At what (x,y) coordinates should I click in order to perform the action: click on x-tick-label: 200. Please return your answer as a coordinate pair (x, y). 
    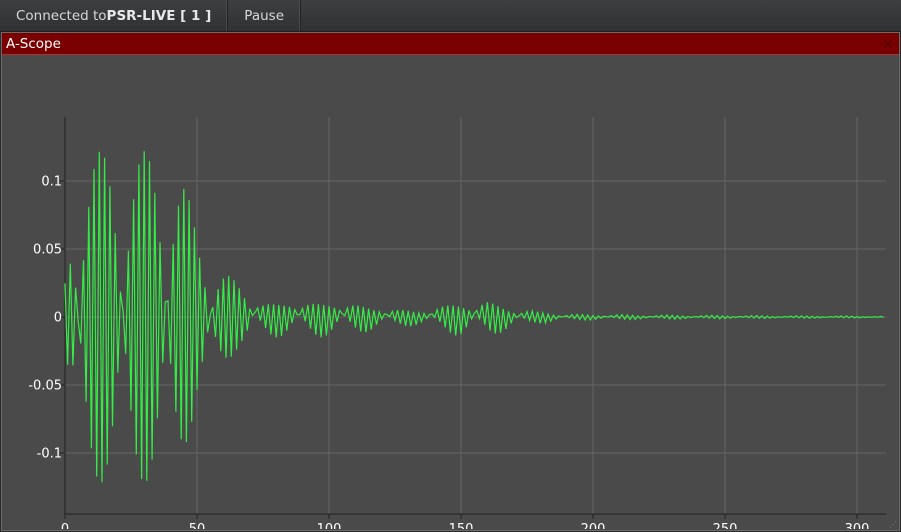
    Looking at the image, I should click on (593, 525).